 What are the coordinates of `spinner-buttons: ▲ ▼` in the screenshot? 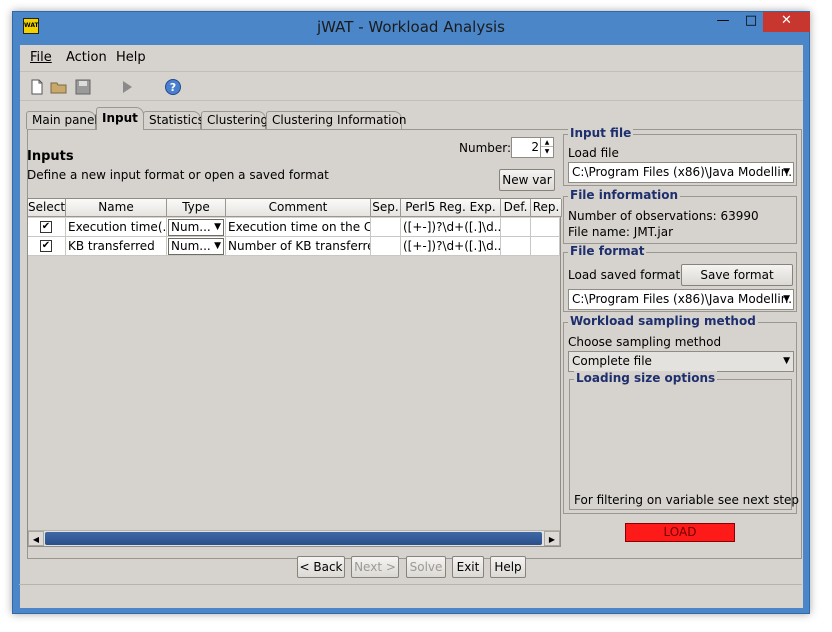 It's located at (546, 147).